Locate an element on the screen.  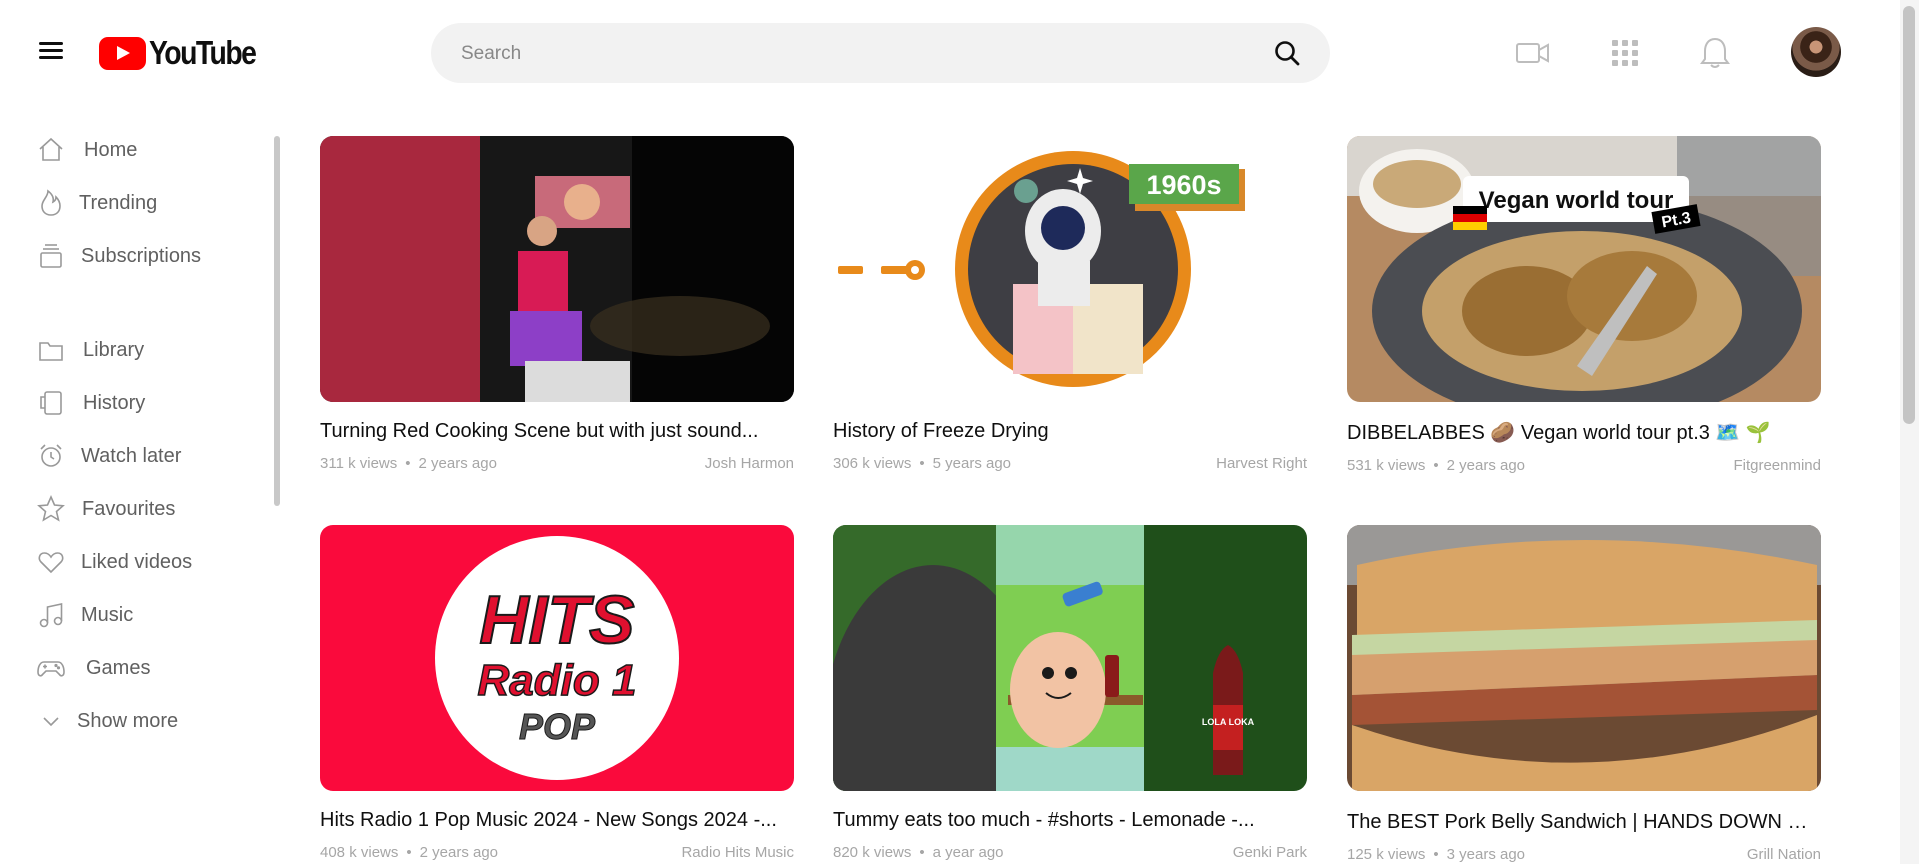
view-count: 820 k views is located at coordinates (872, 852).